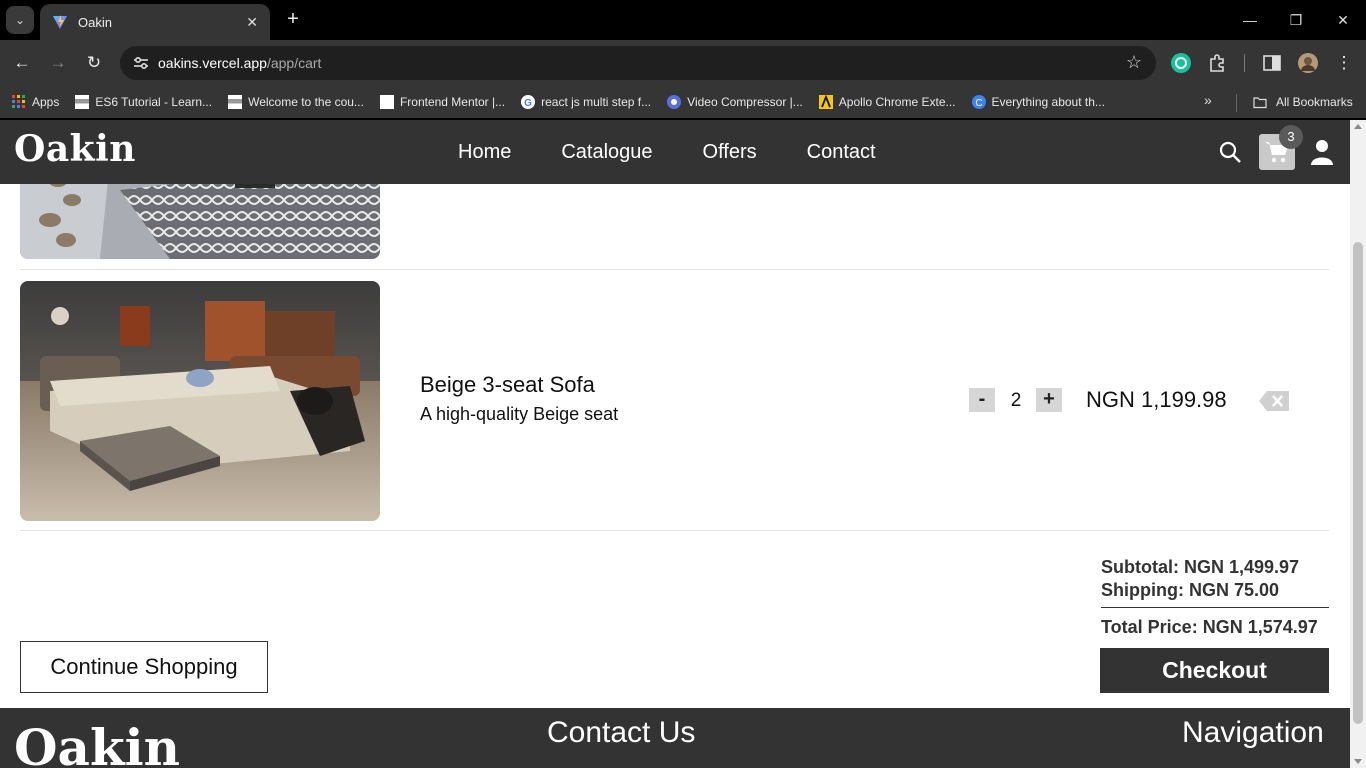 This screenshot has height=768, width=1366. Describe the element at coordinates (1343, 20) in the screenshot. I see `window-close-icon: ✕` at that location.